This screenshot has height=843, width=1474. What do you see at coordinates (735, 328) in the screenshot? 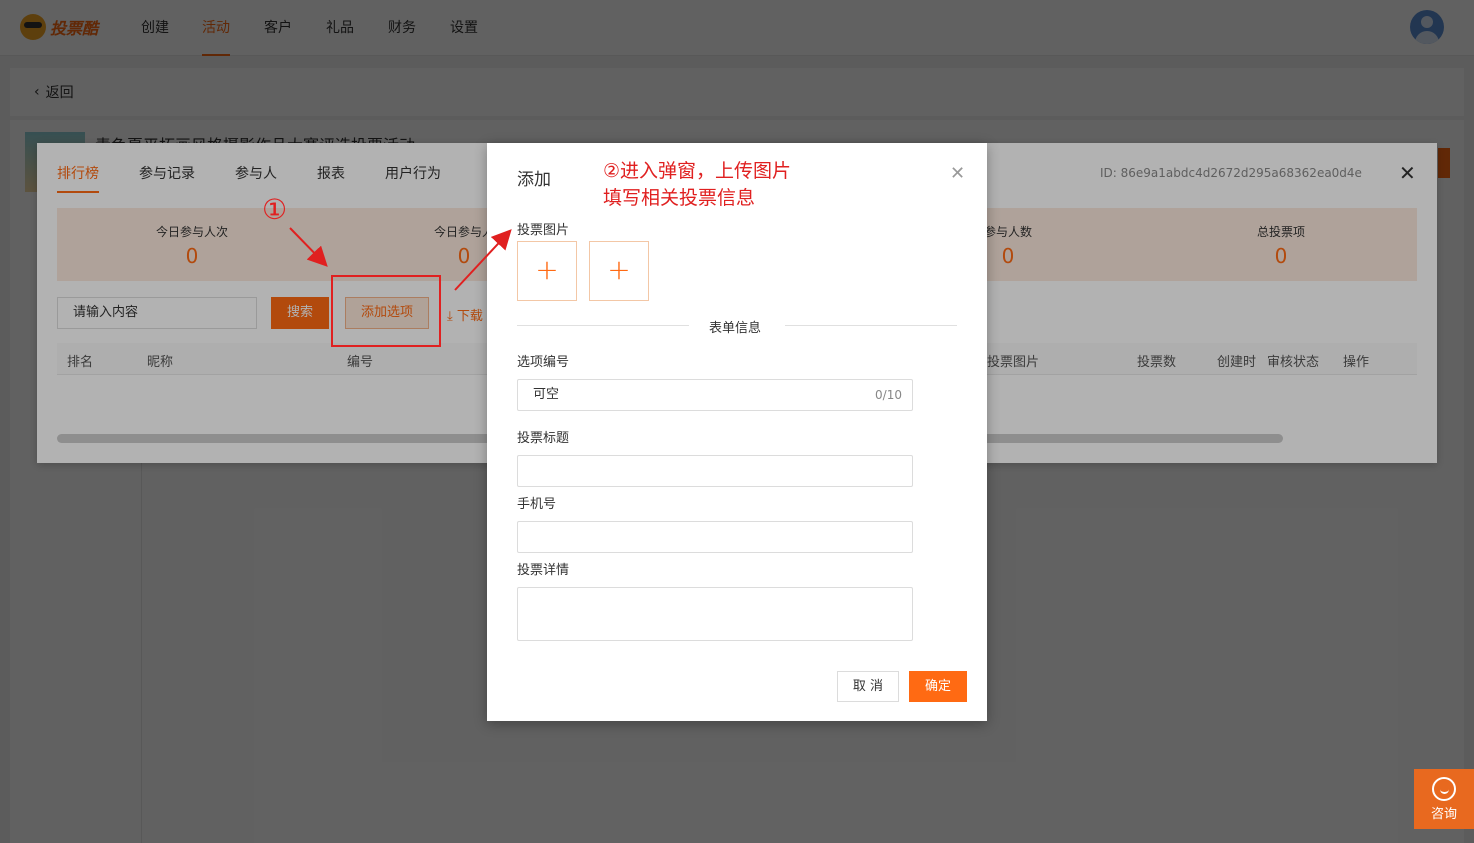
I see `form-info-divider: 表单信息` at bounding box center [735, 328].